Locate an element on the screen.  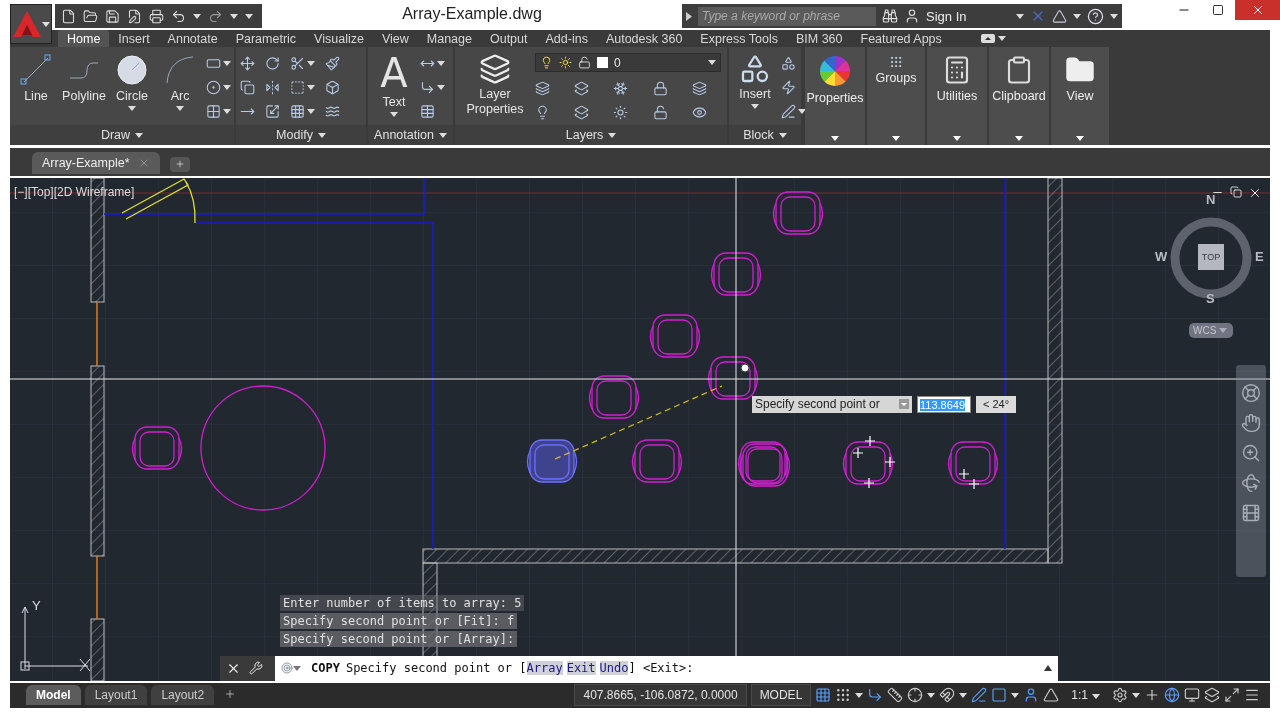
tool-button: Arc is located at coordinates (180, 82).